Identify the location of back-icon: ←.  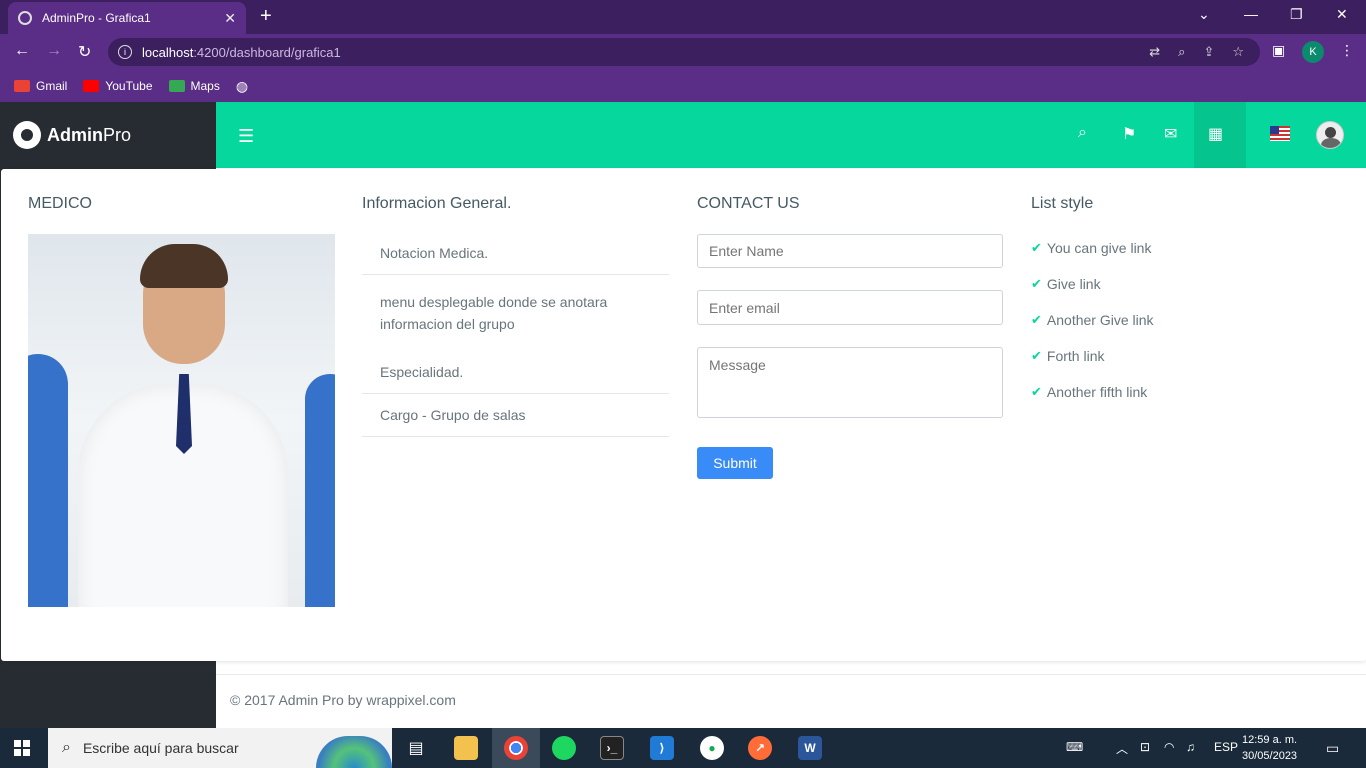
(22, 51).